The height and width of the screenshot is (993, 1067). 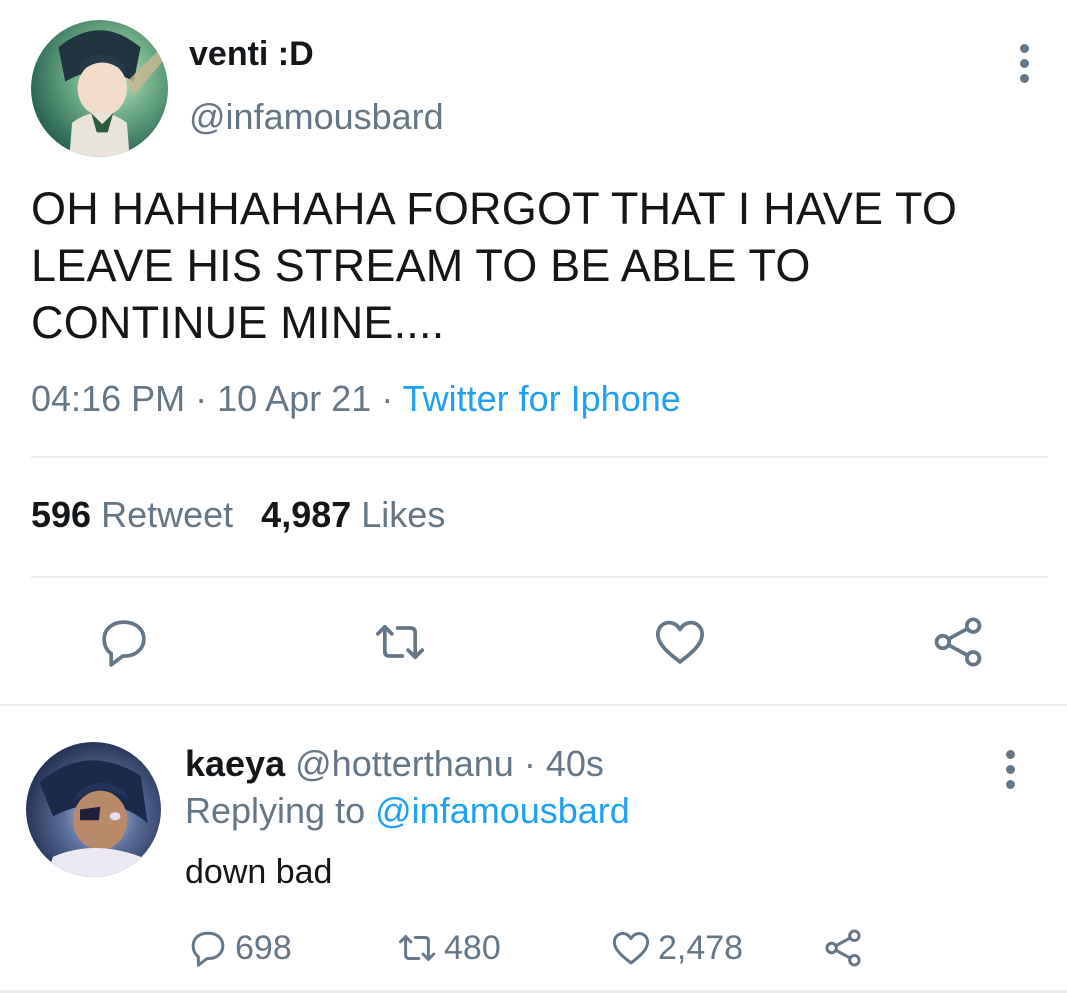 I want to click on reply-reply-button: 698, so click(x=239, y=948).